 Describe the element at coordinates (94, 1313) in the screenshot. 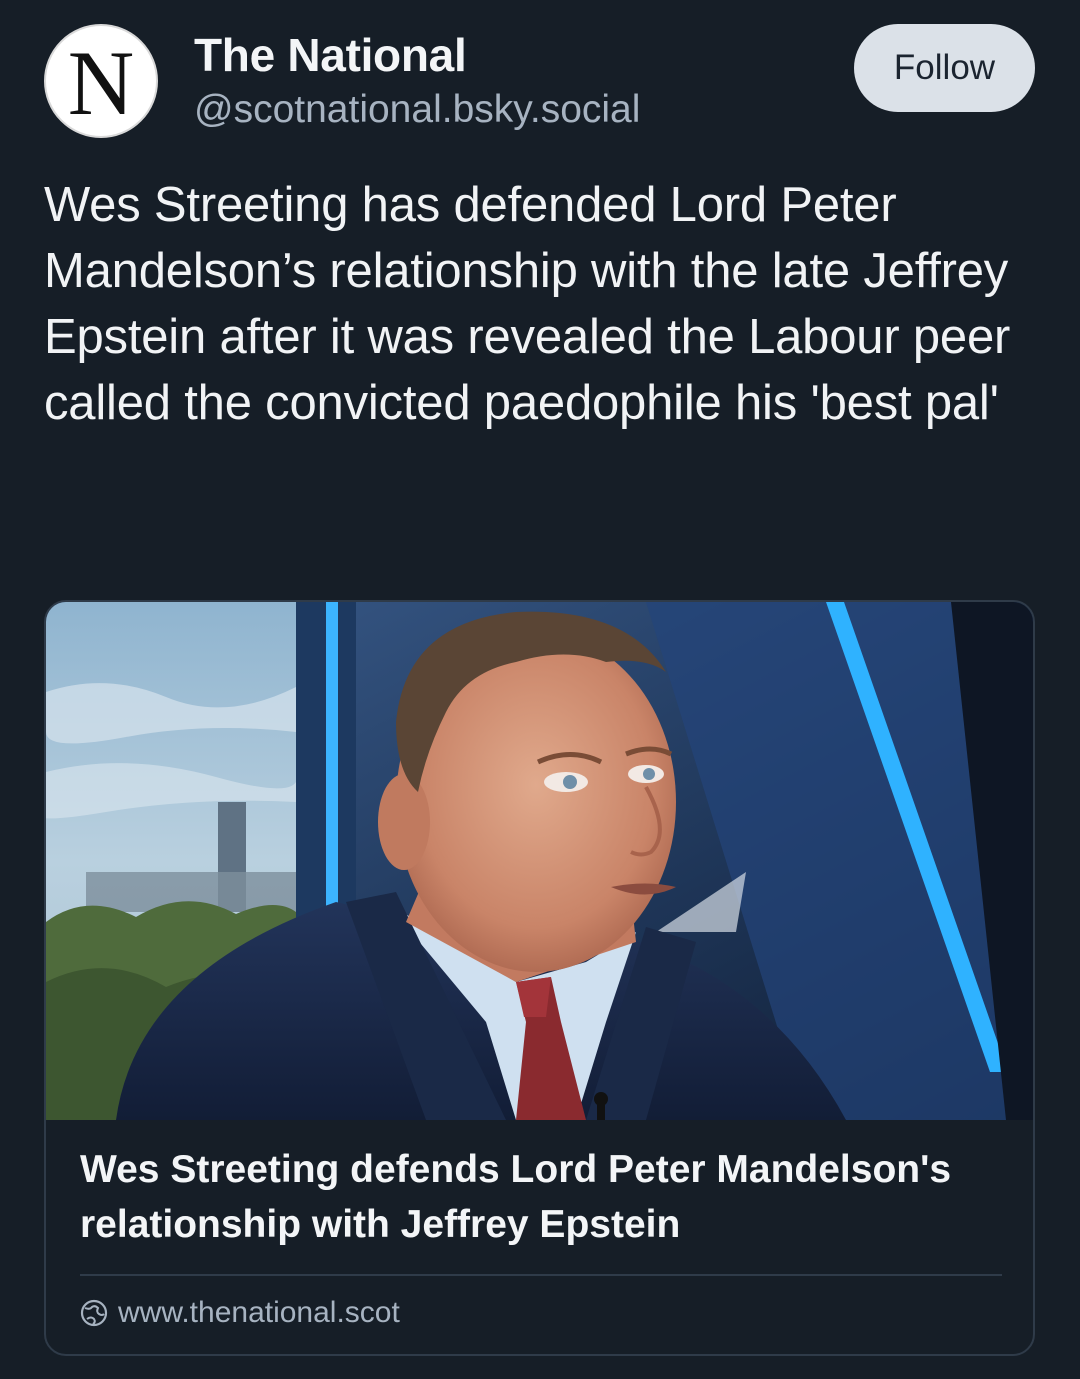

I see `globe-icon` at that location.